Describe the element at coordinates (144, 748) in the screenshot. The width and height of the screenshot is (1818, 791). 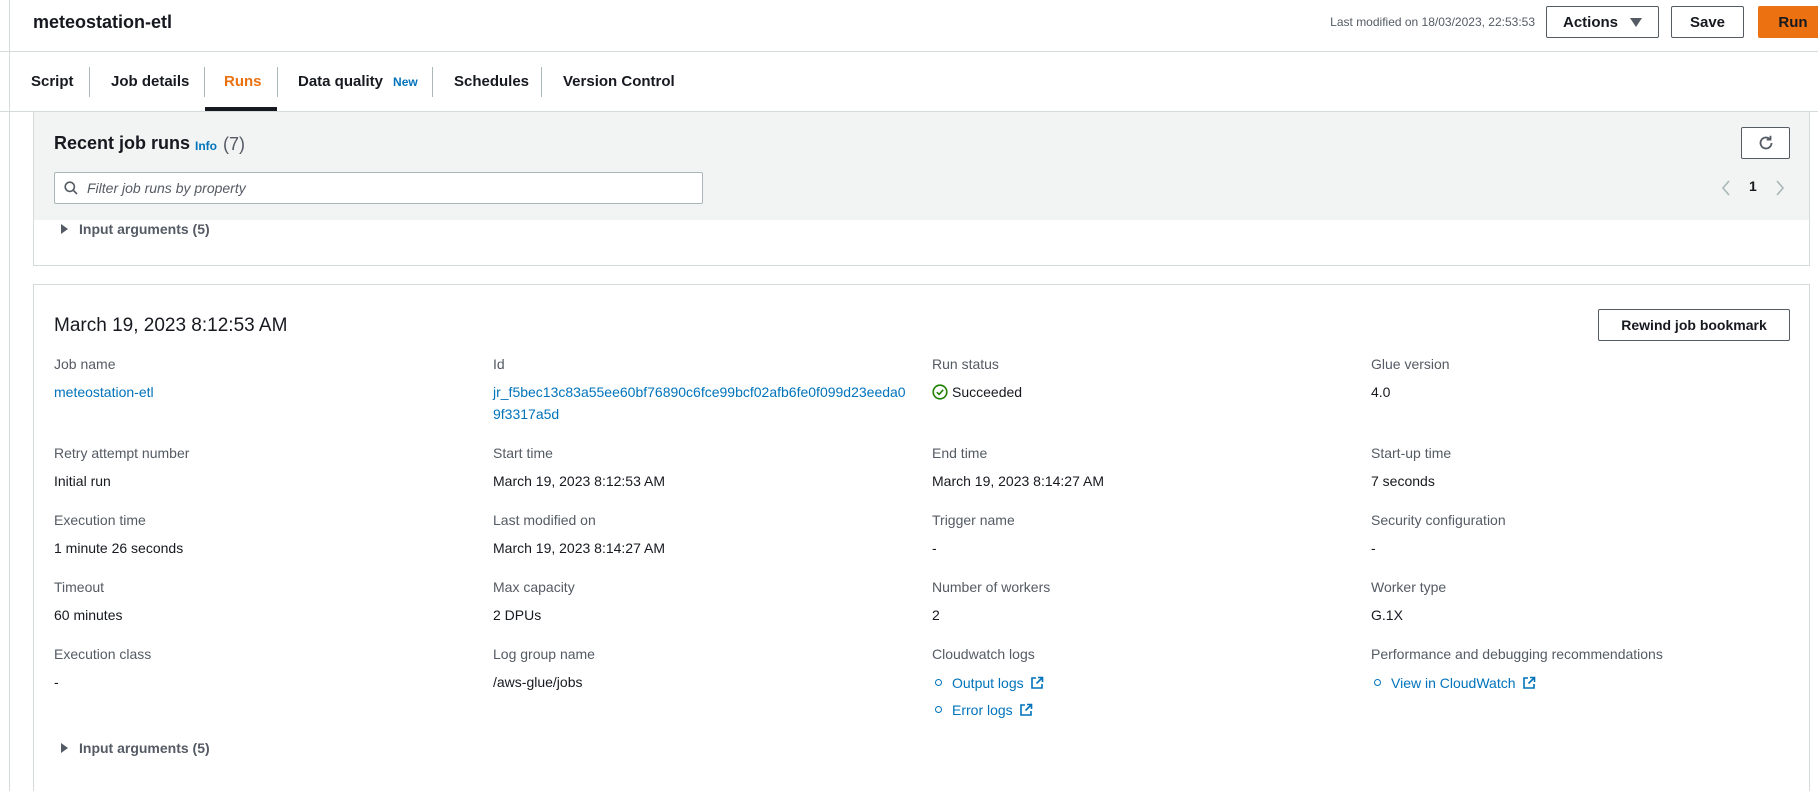
I see `input-arguments-label: Input arguments (5)` at that location.